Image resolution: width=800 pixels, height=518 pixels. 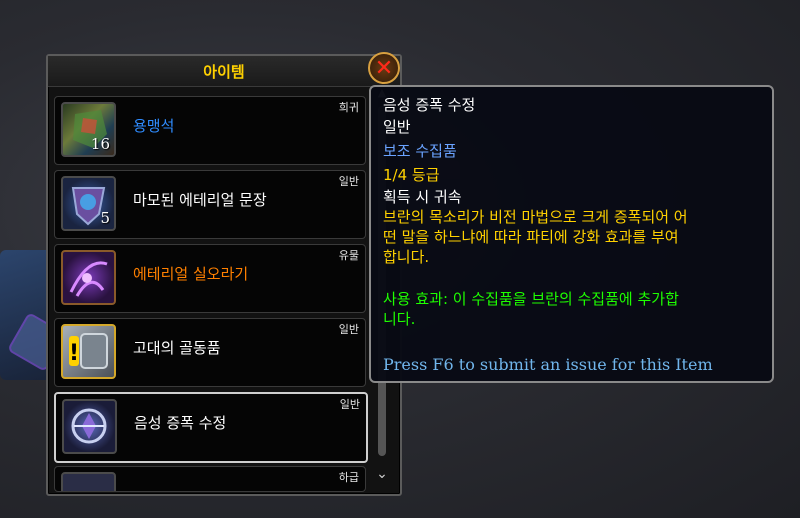 I want to click on item-count: 16, so click(x=100, y=144).